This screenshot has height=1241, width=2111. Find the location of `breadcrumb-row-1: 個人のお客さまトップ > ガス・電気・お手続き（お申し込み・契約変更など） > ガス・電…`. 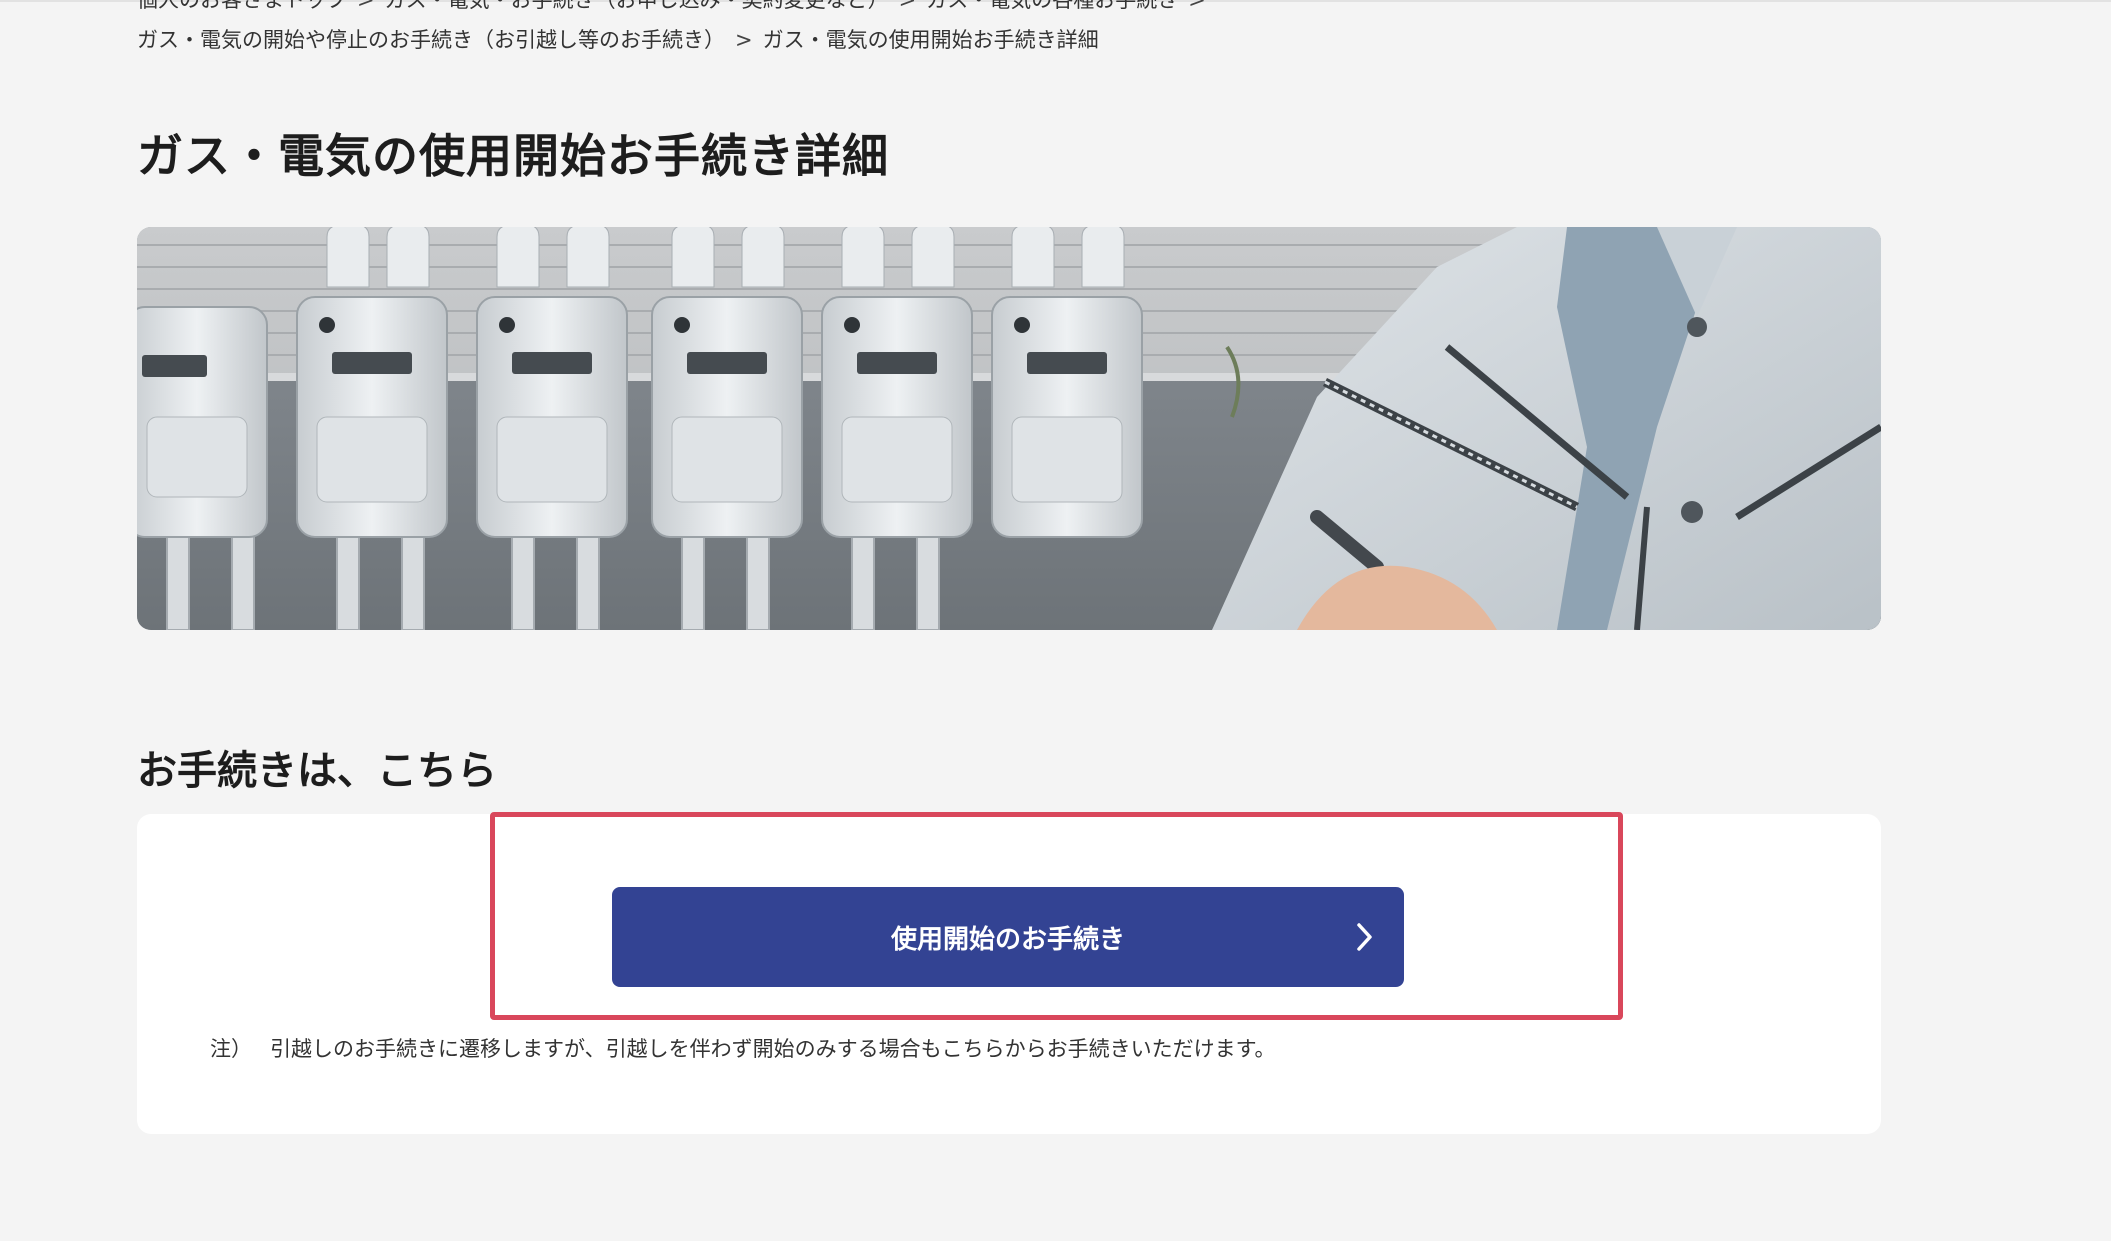

breadcrumb-row-1: 個人のお客さまトップ > ガス・電気・お手続き（お申し込み・契約変更など） > ガス・電… is located at coordinates (676, 7).